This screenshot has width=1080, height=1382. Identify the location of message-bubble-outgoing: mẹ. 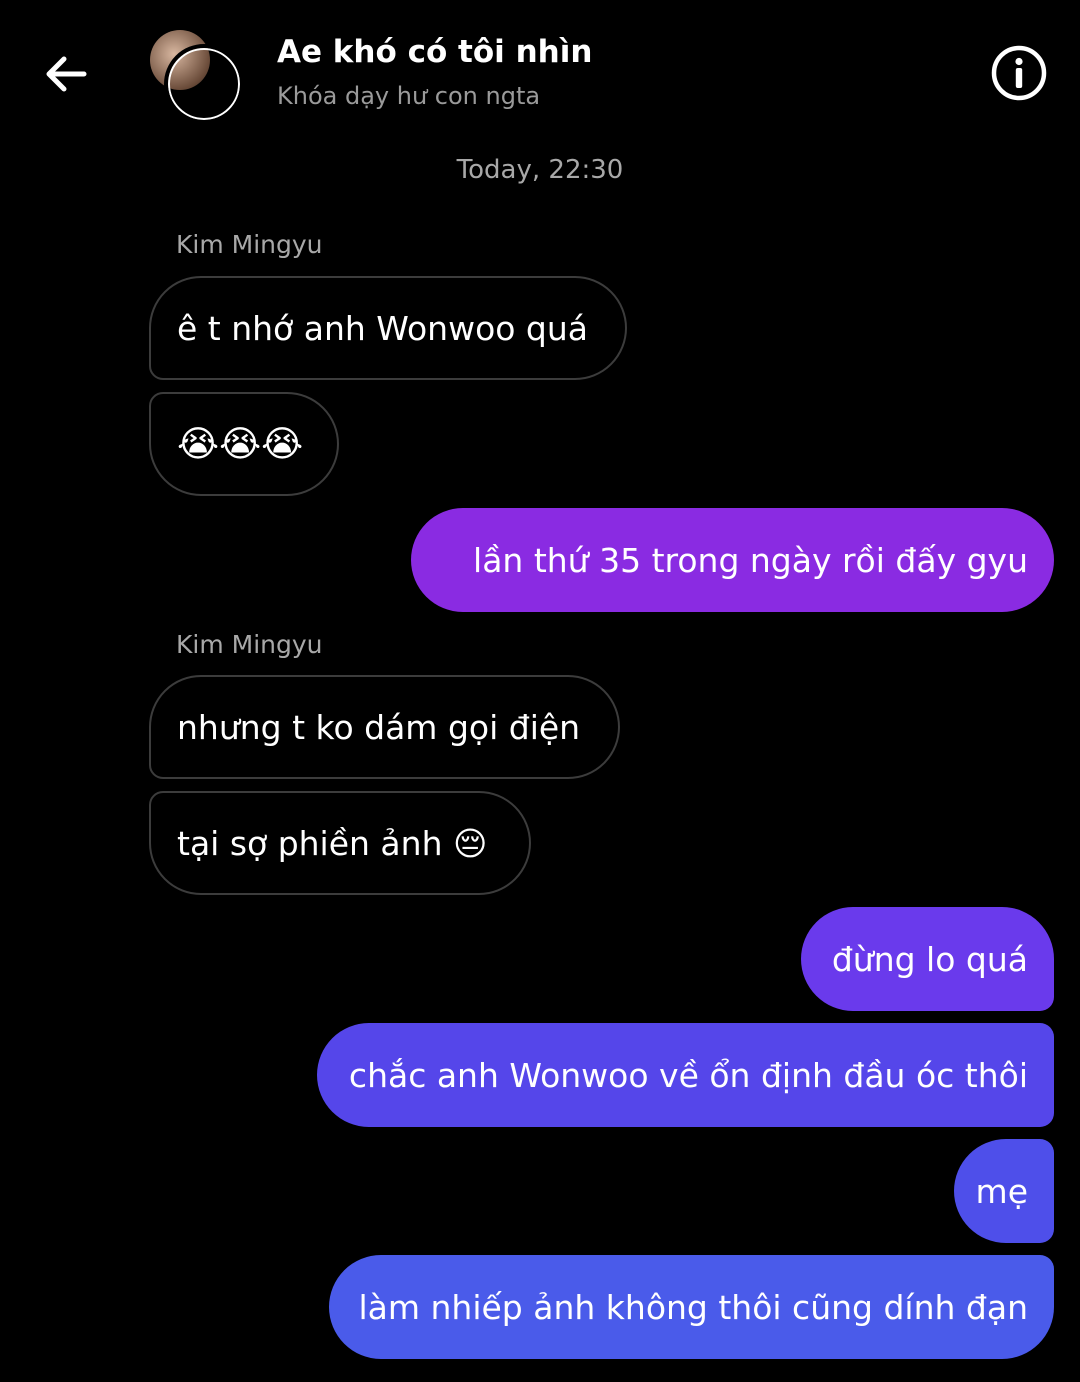
(1004, 1191).